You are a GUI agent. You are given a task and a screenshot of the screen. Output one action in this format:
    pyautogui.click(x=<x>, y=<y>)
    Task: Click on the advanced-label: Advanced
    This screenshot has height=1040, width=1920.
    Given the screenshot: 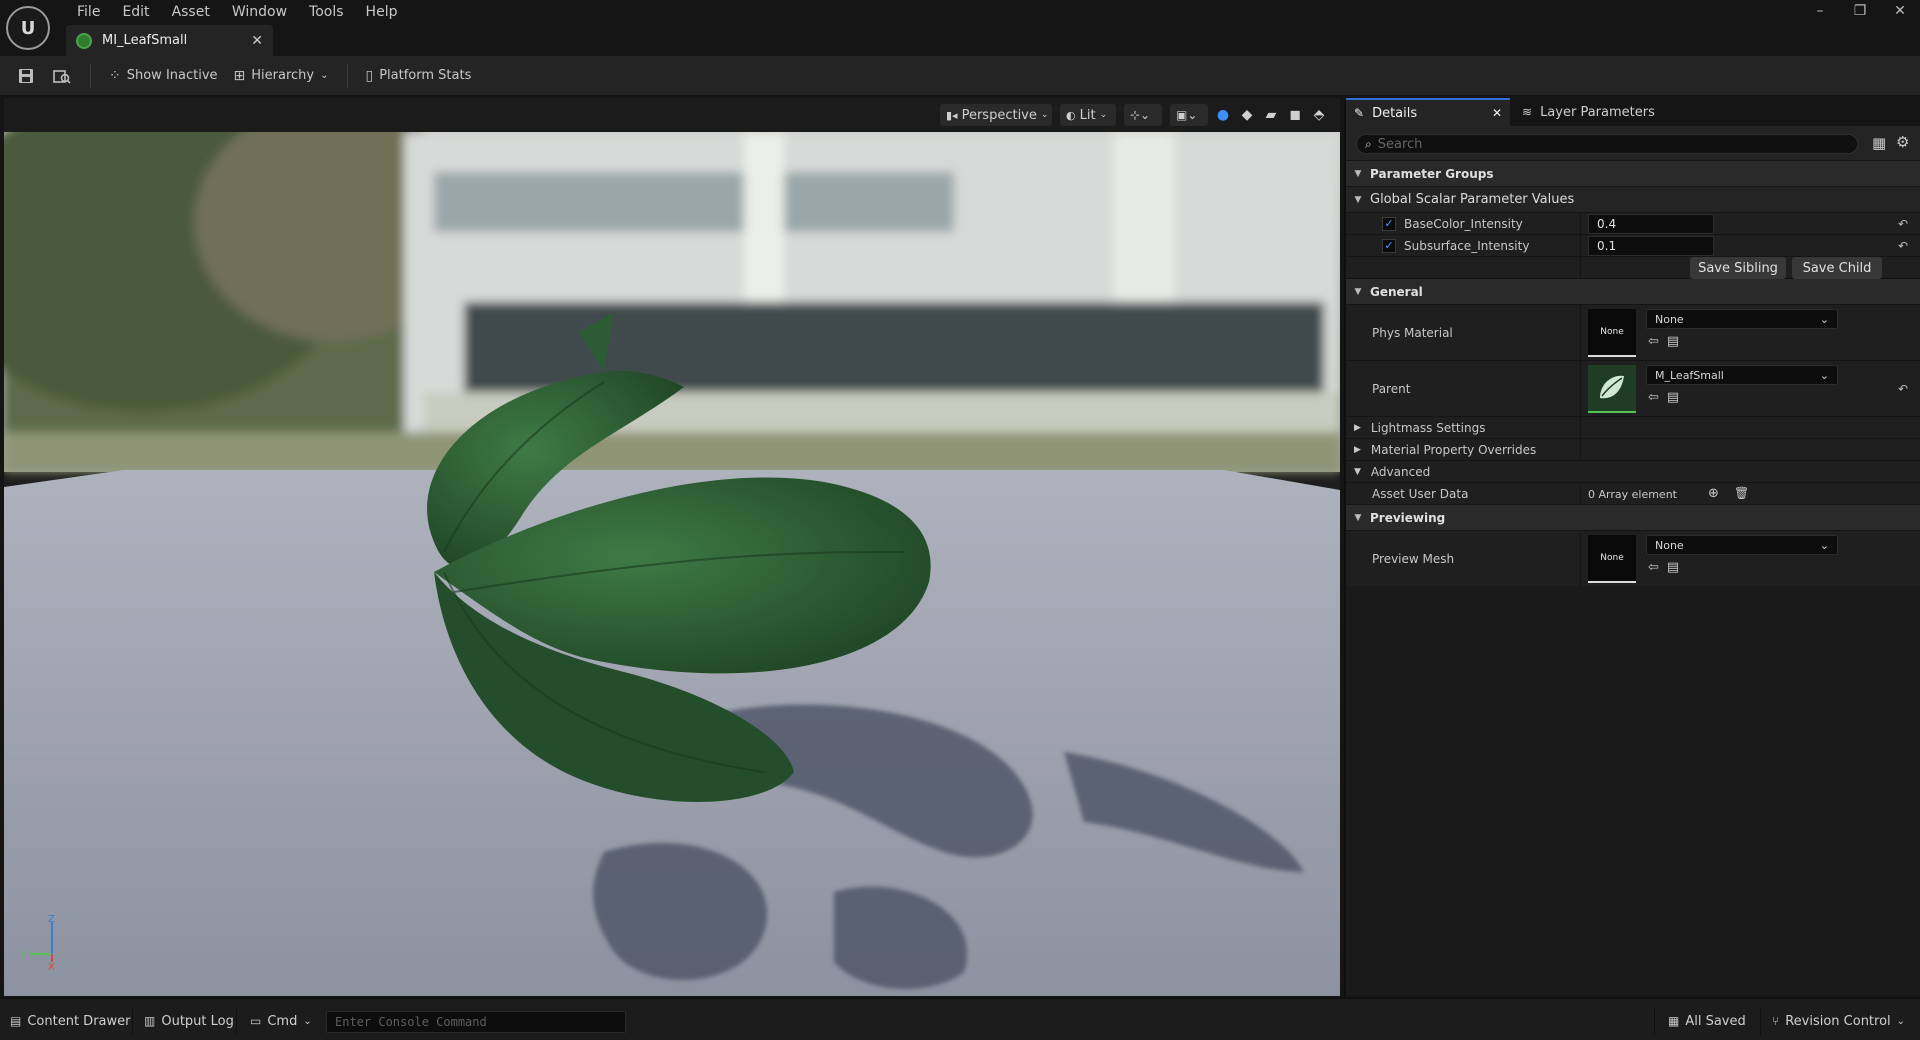 What is the action you would take?
    pyautogui.click(x=1400, y=471)
    